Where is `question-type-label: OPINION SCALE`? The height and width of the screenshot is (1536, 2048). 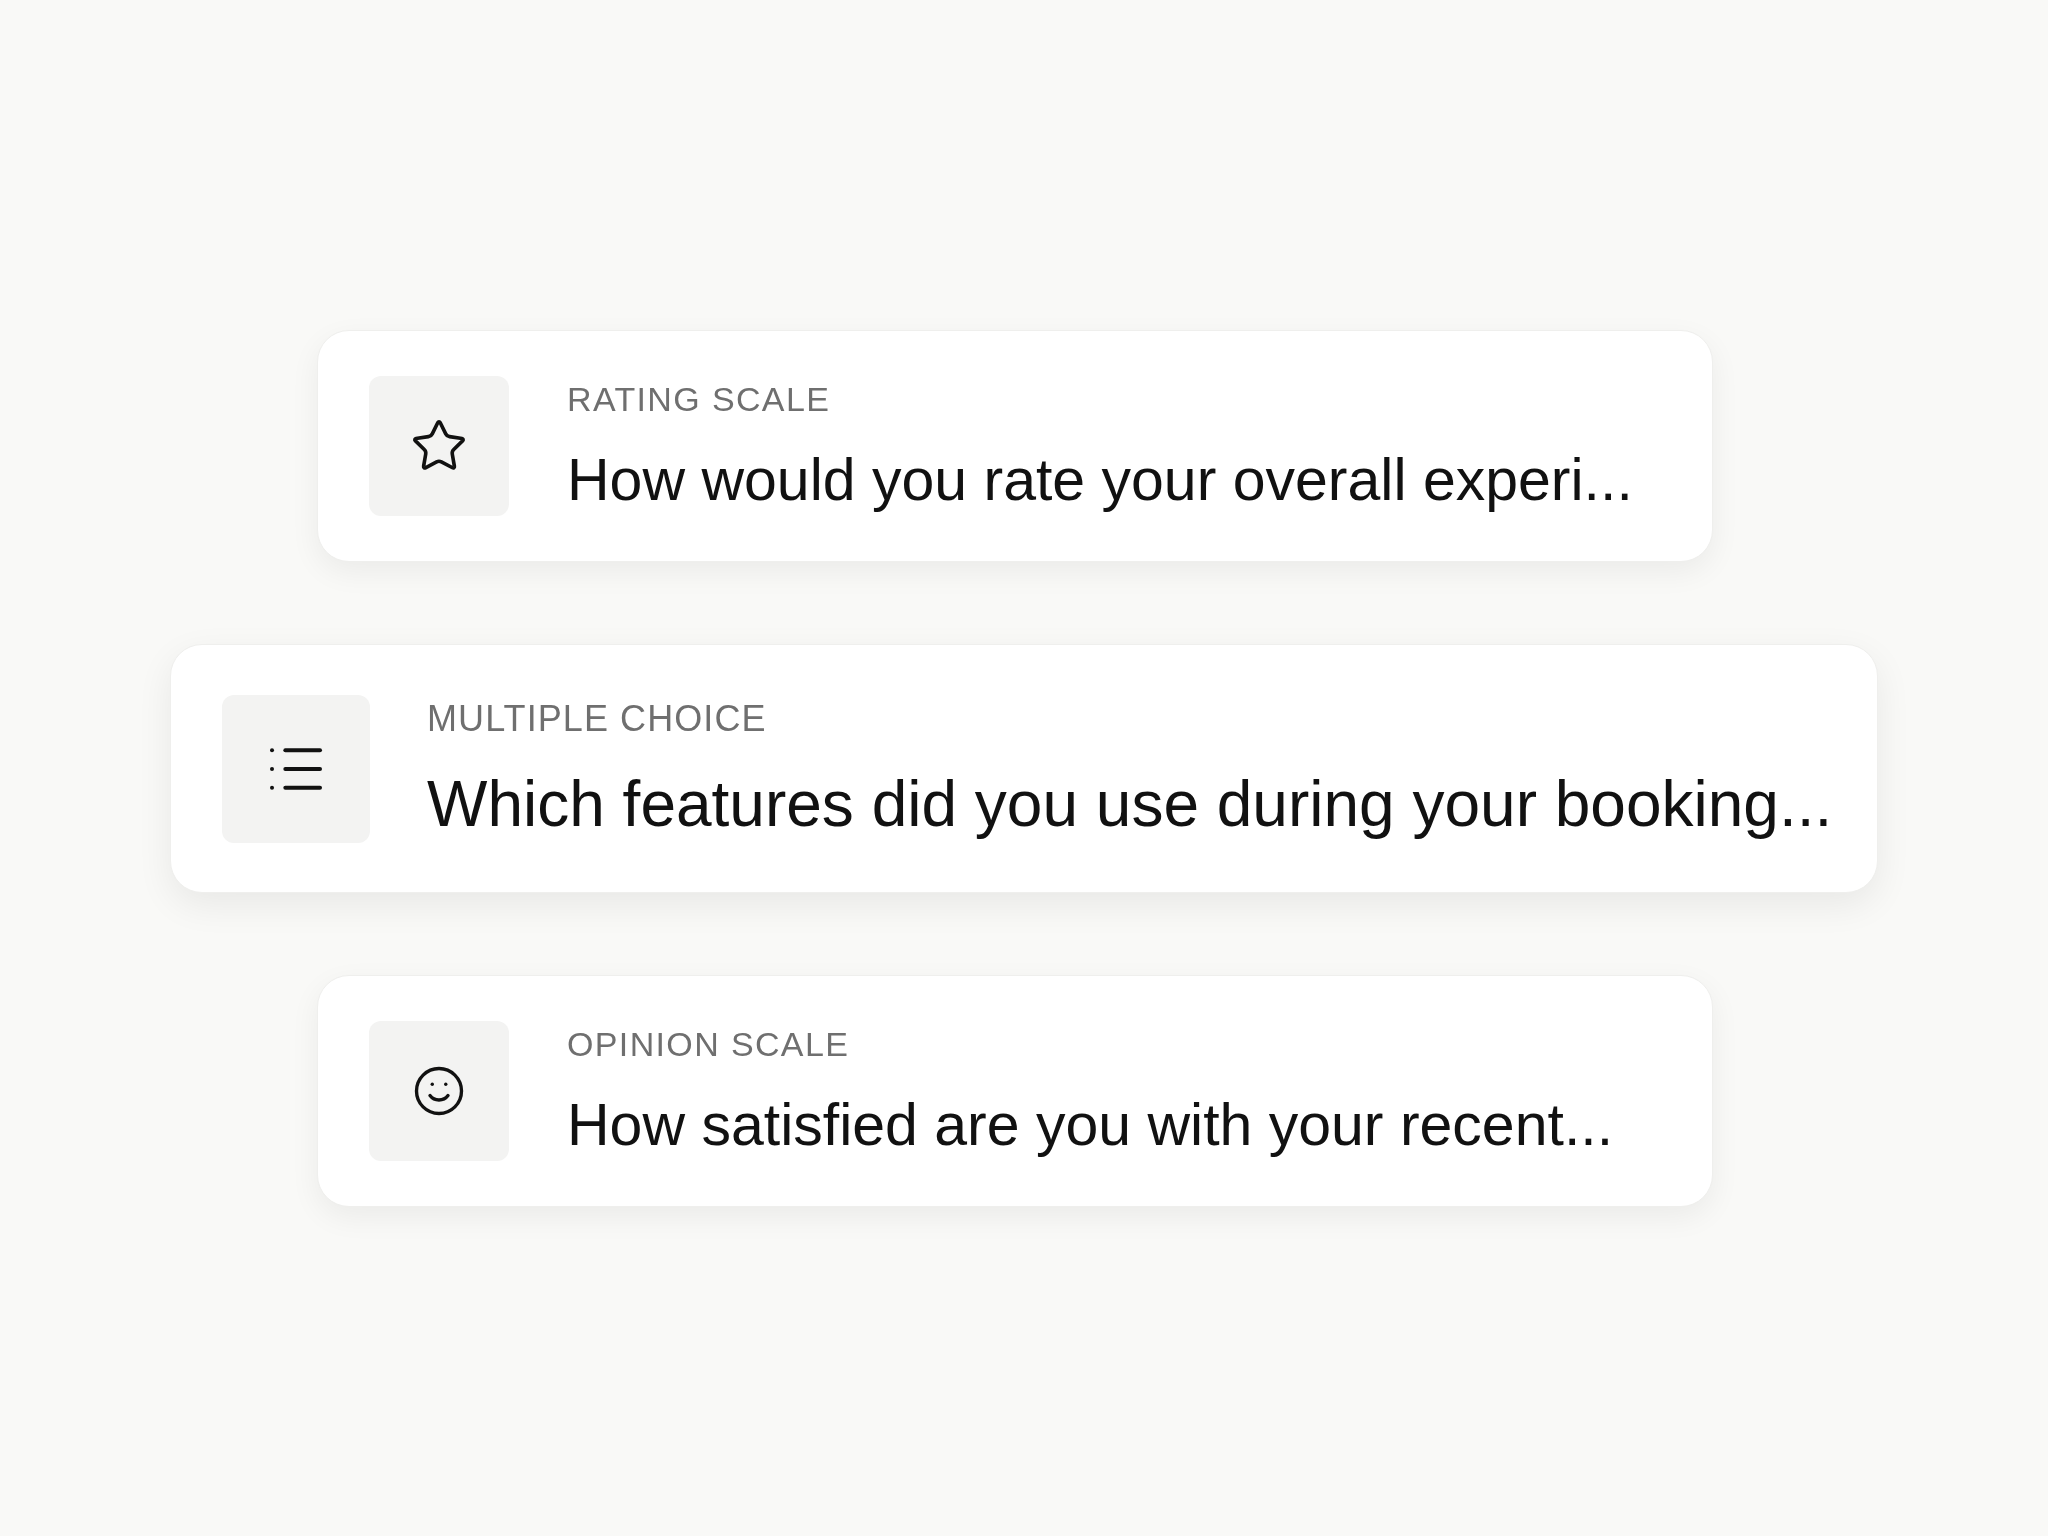
question-type-label: OPINION SCALE is located at coordinates (708, 1044).